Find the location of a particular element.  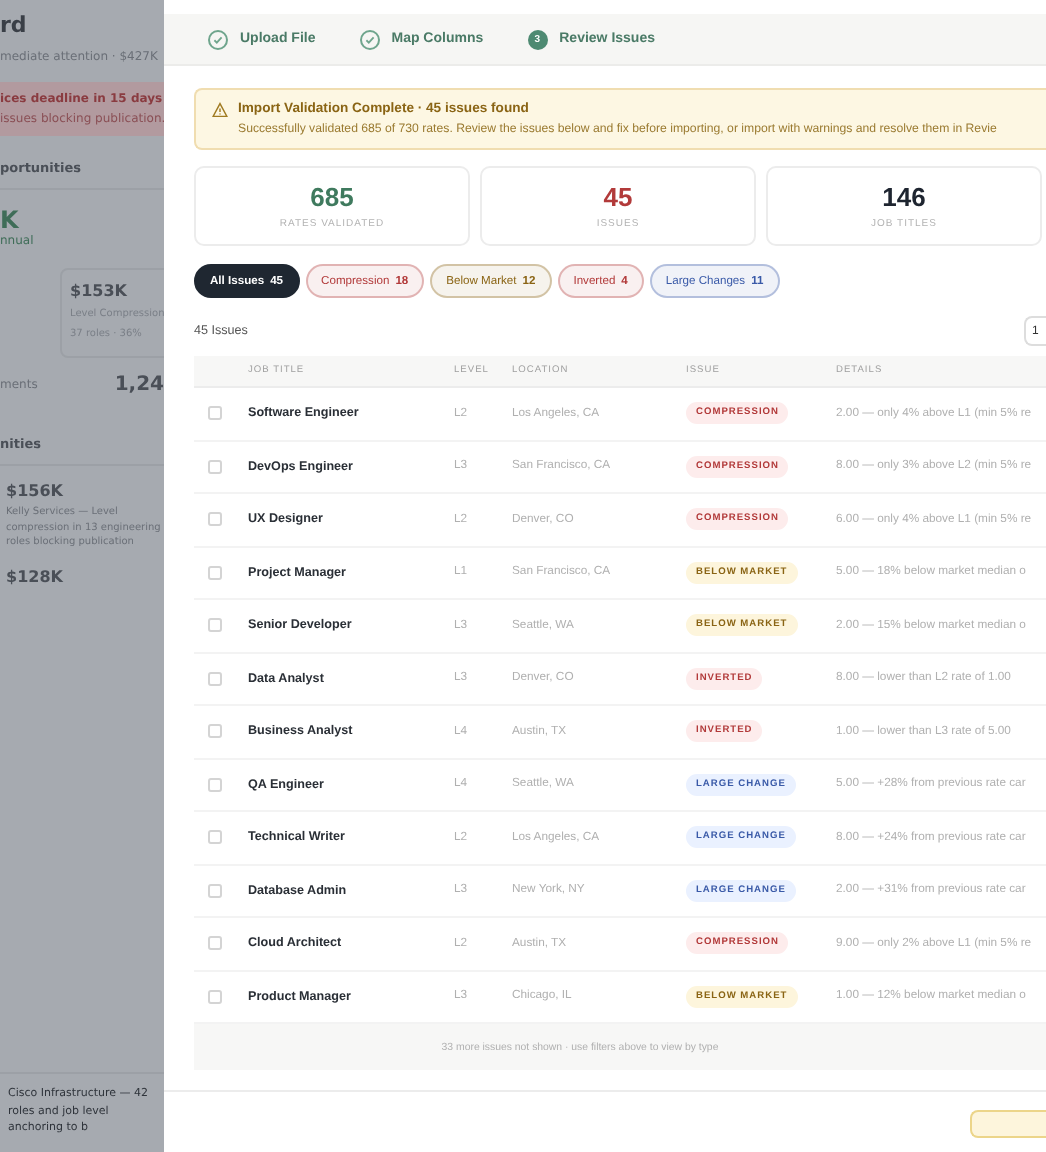

import-button is located at coordinates (1008, 1124).